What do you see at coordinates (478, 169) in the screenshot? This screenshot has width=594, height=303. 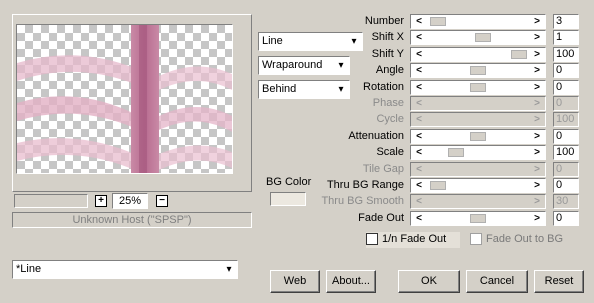 I see `tile-gap-slider: < >` at bounding box center [478, 169].